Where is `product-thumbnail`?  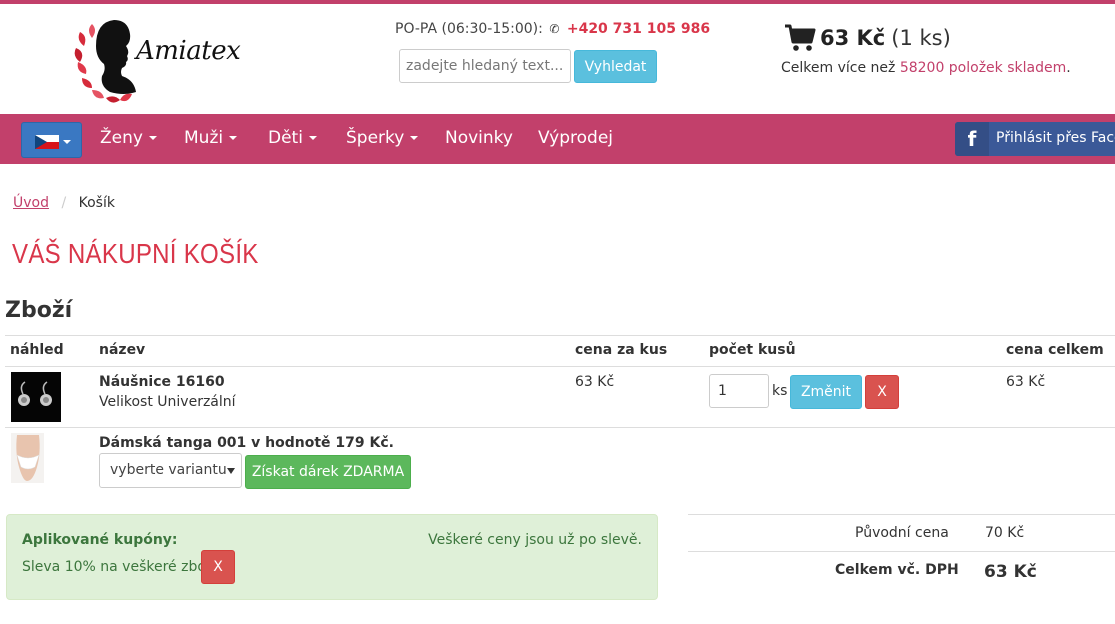 product-thumbnail is located at coordinates (36, 397).